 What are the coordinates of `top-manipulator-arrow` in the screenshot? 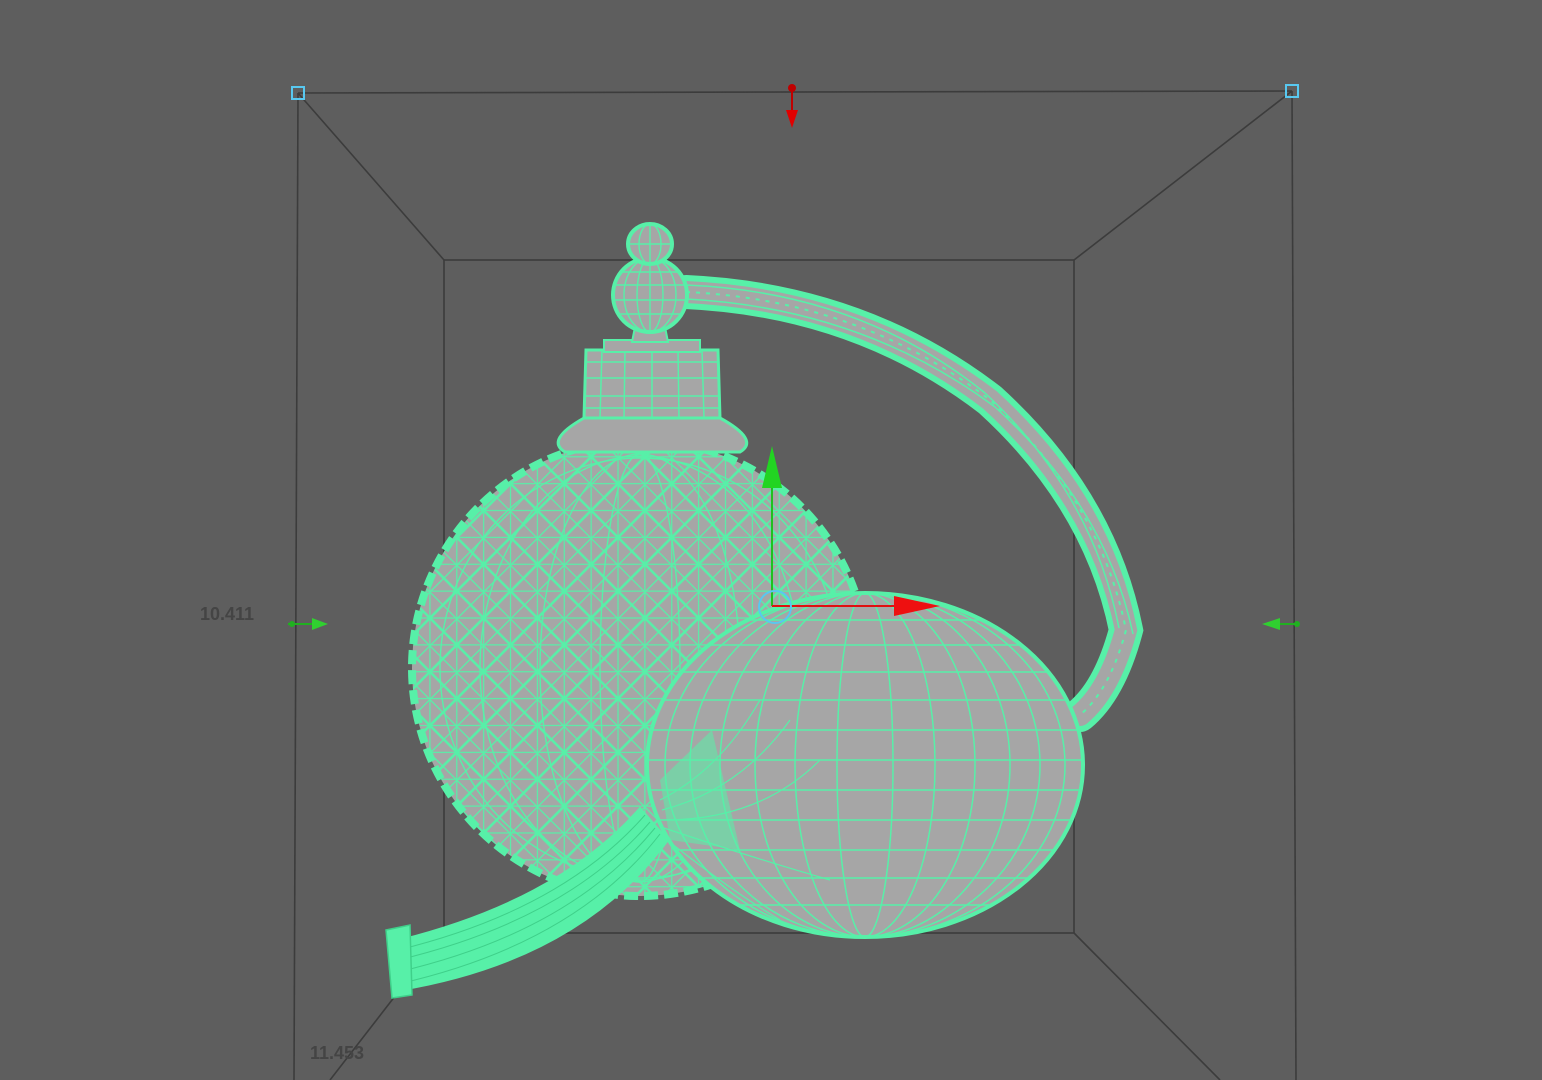 It's located at (792, 106).